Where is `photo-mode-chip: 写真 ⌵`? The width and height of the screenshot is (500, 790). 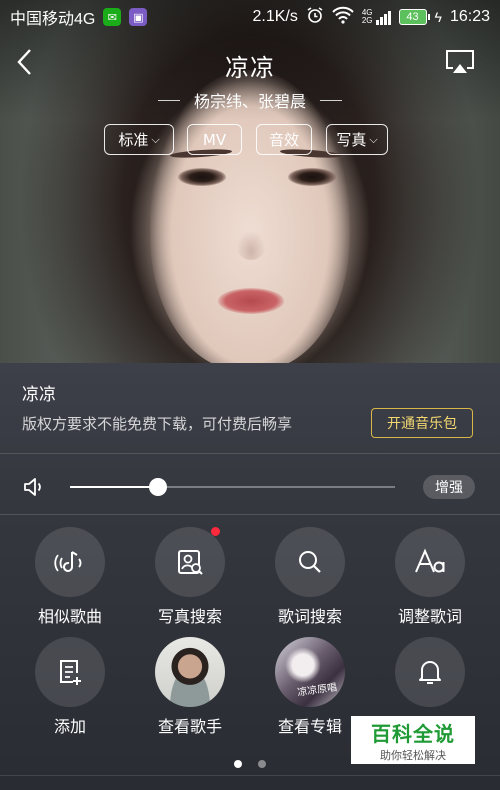
photo-mode-chip: 写真 ⌵ is located at coordinates (357, 139).